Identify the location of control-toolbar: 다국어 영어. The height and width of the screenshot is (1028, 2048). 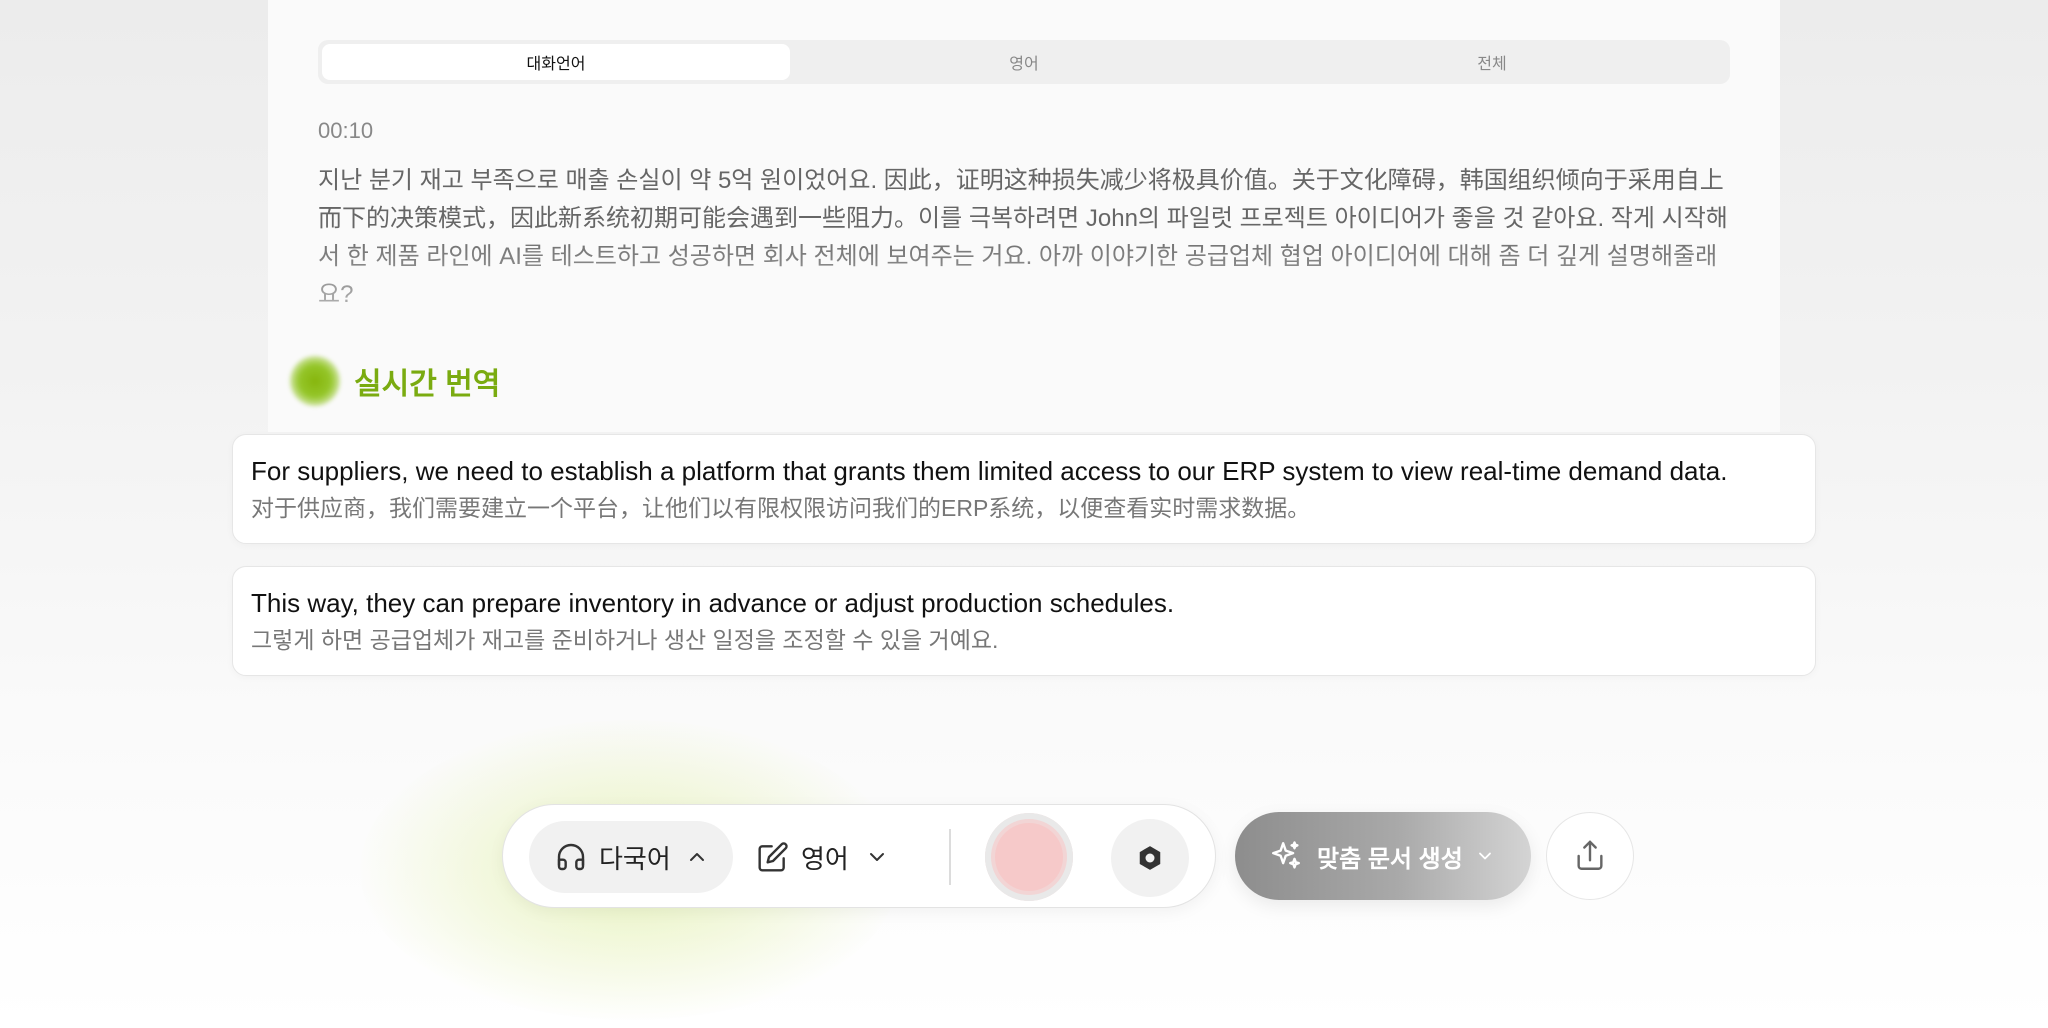
(859, 856).